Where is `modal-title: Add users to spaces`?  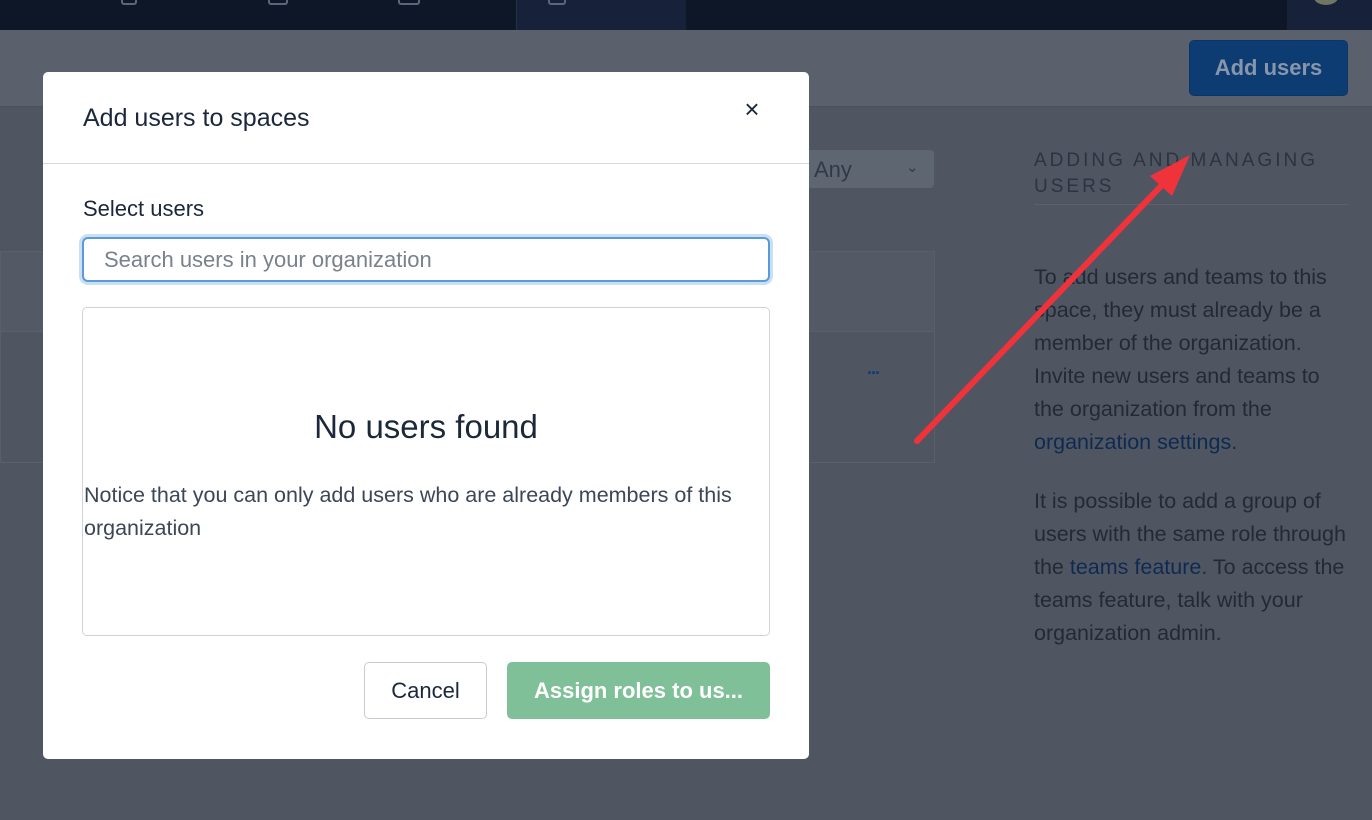 modal-title: Add users to spaces is located at coordinates (196, 118).